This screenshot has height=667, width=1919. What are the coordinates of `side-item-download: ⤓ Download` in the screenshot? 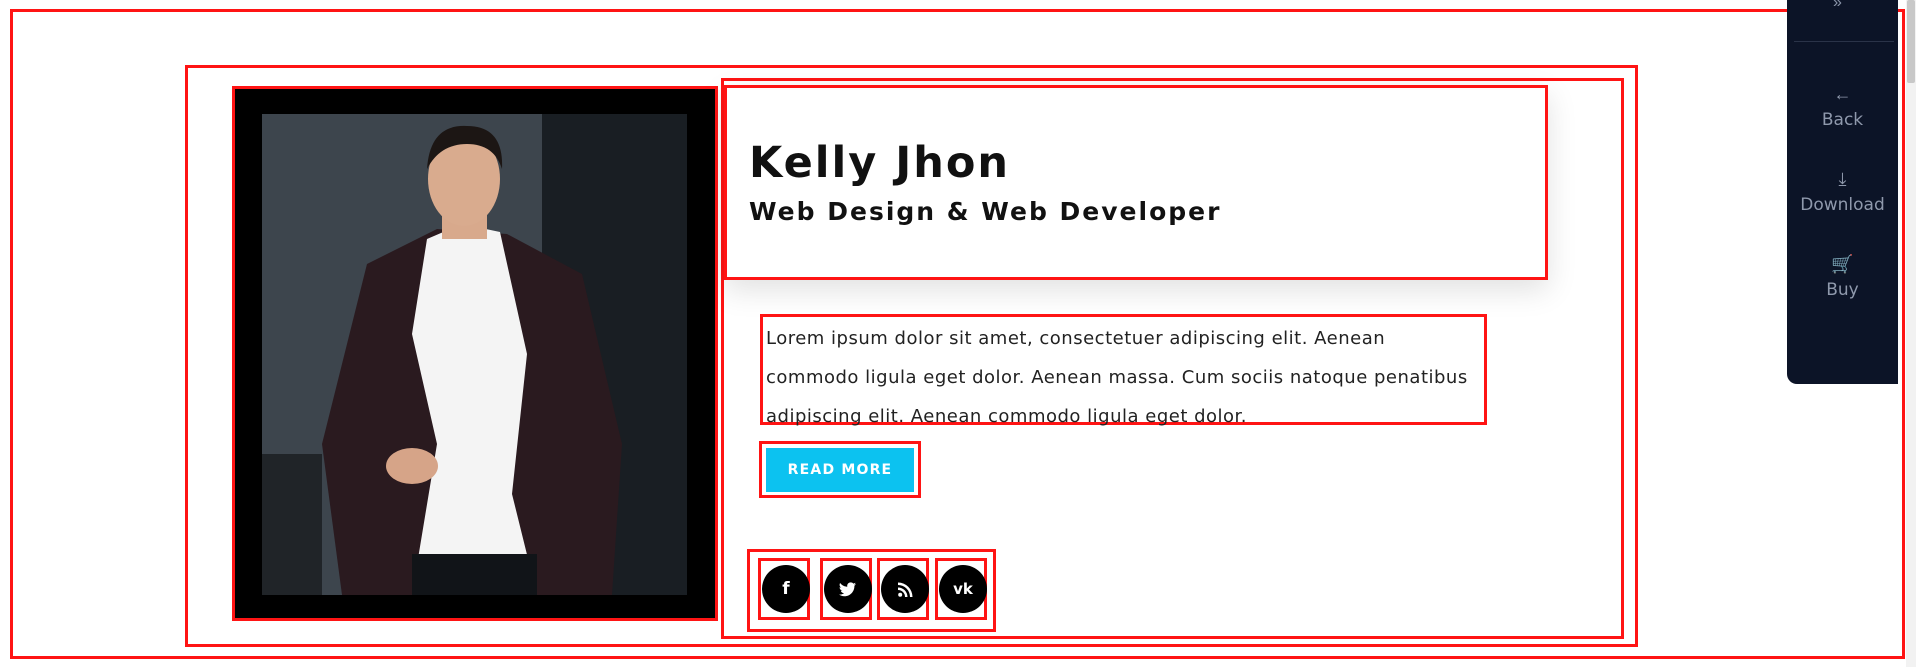 It's located at (1842, 192).